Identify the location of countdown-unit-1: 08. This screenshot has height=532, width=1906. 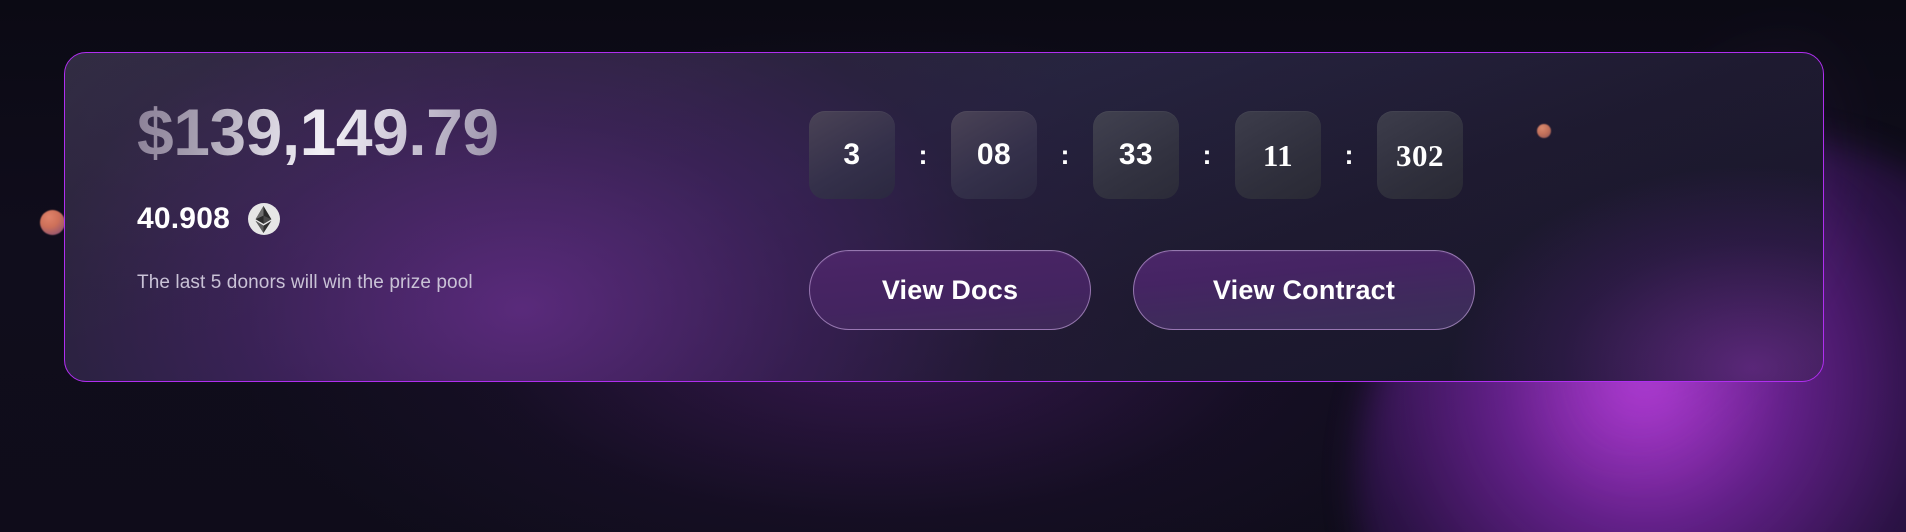
(994, 155).